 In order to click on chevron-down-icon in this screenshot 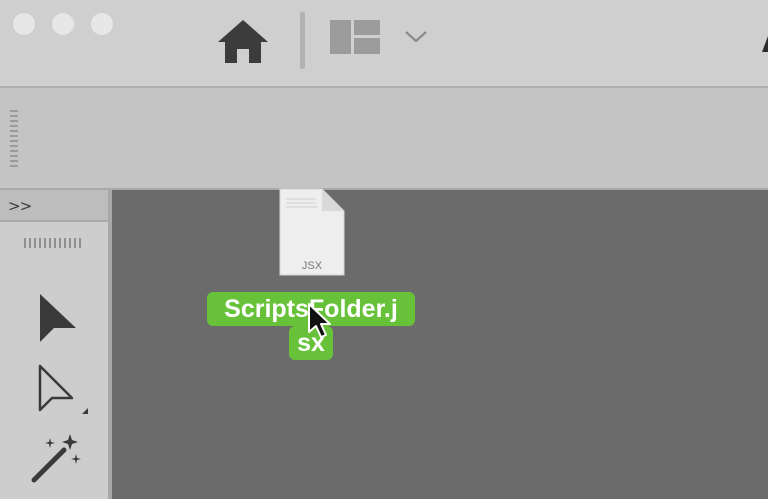, I will do `click(416, 37)`.